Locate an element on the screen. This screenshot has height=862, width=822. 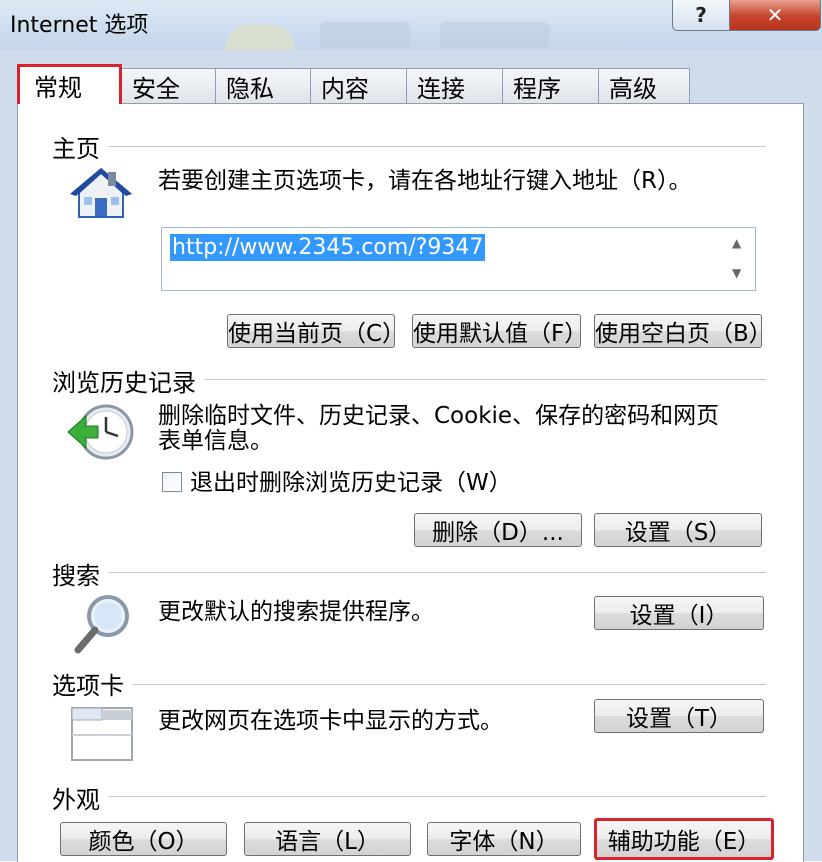
homepage-heading: 主页 is located at coordinates (80, 146).